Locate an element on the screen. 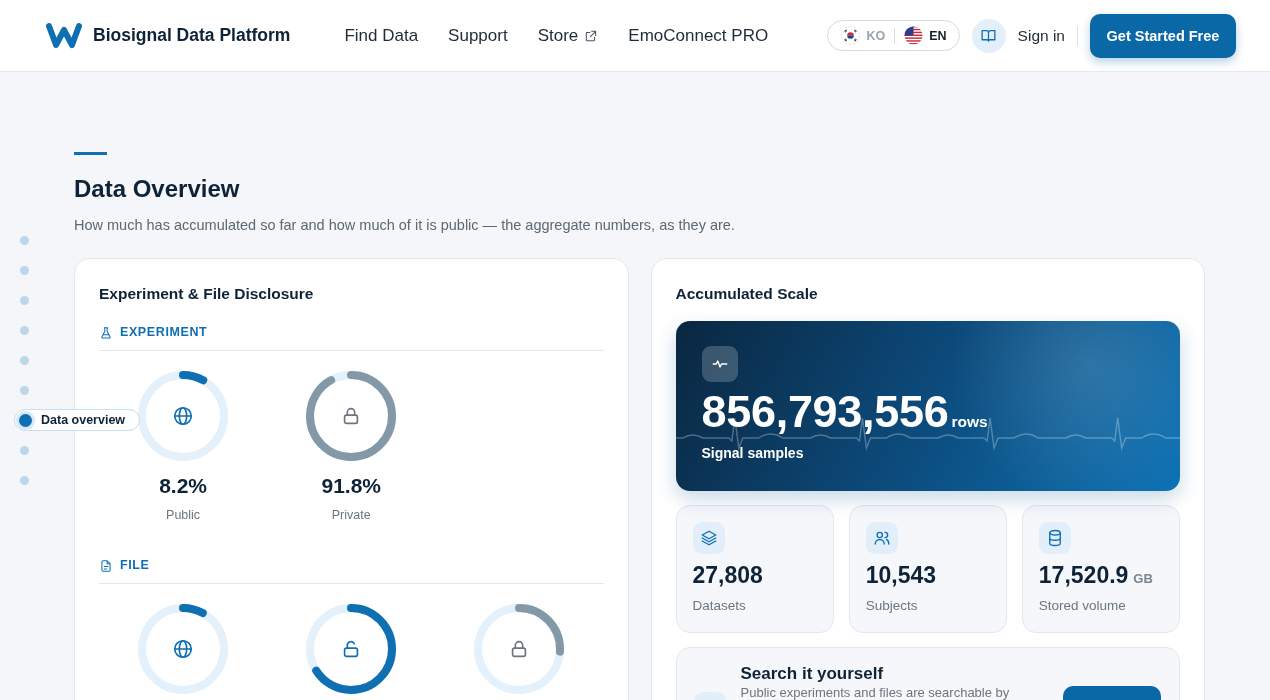 This screenshot has height=700, width=1270. ring-label: Private is located at coordinates (351, 515).